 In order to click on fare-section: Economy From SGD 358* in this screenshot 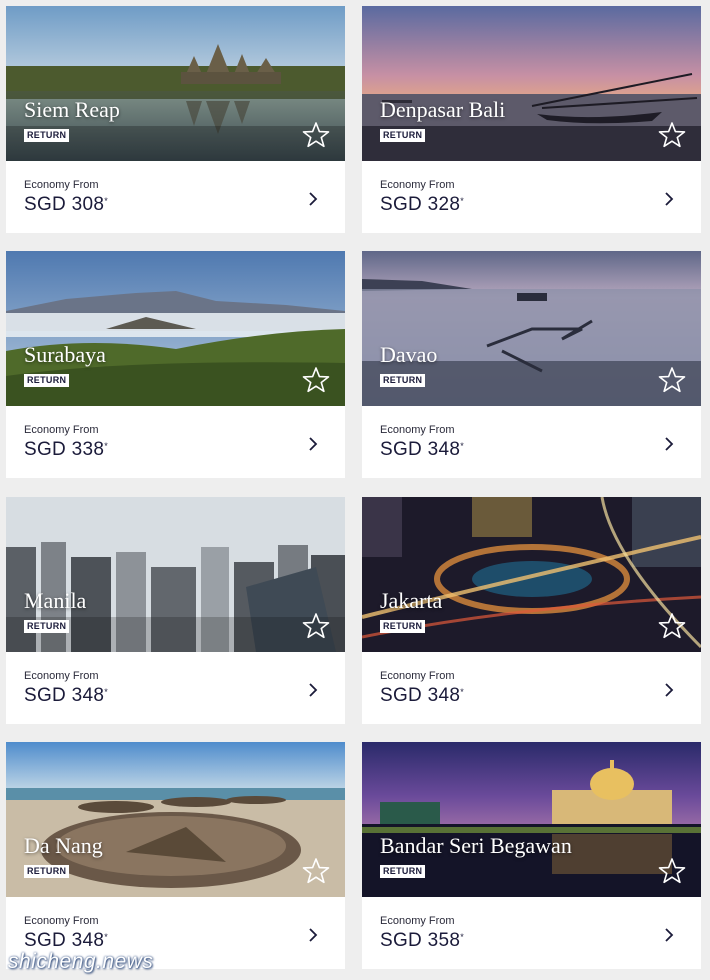, I will do `click(531, 933)`.